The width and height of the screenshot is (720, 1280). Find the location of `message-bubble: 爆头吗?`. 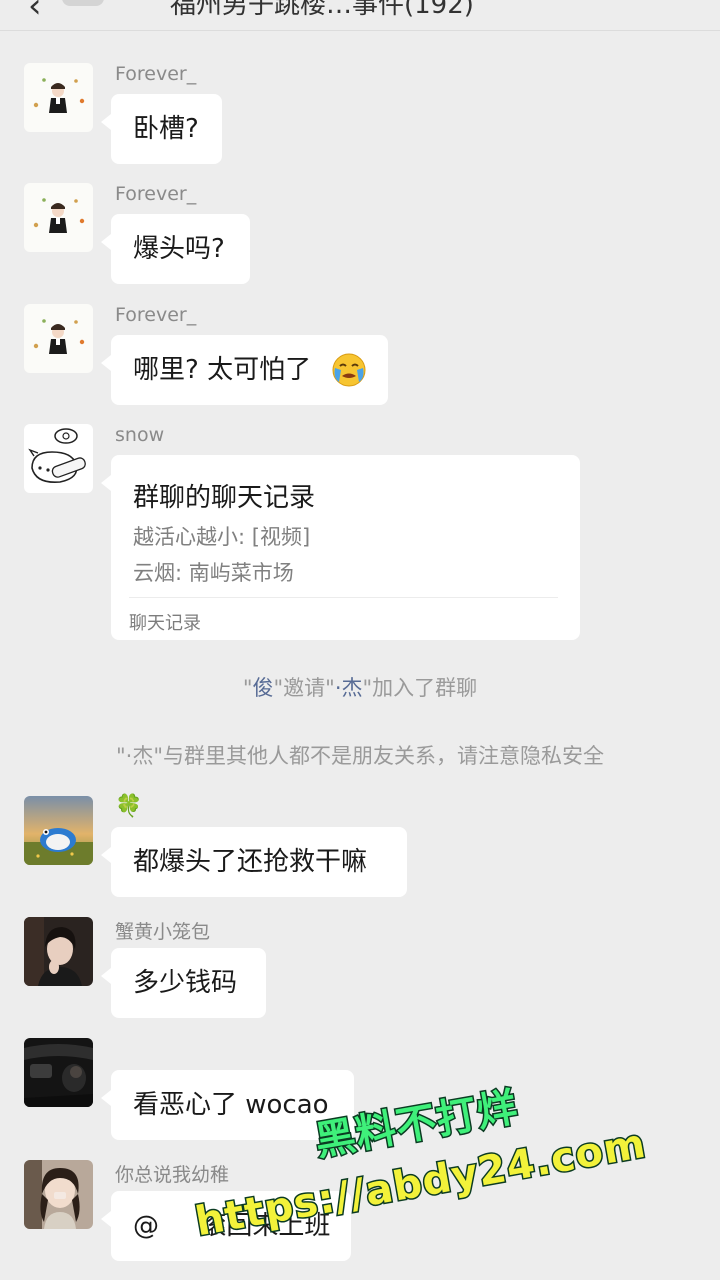

message-bubble: 爆头吗? is located at coordinates (175, 249).